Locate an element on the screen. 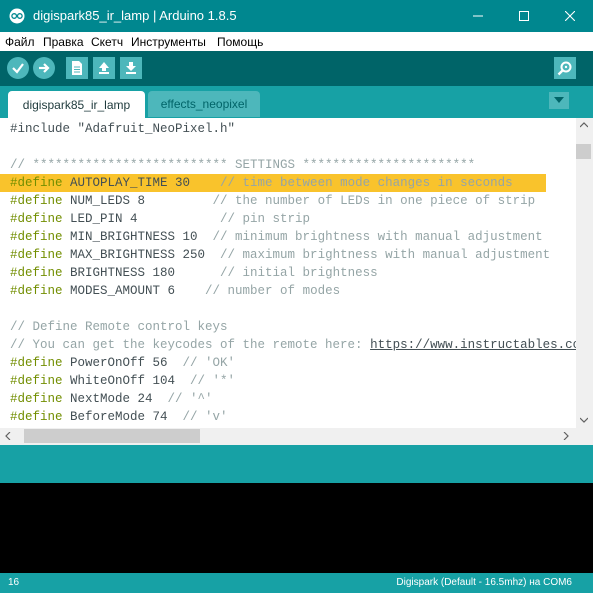  tab-bar: digispark85_ir_lamp effects_neopixel is located at coordinates (296, 102).